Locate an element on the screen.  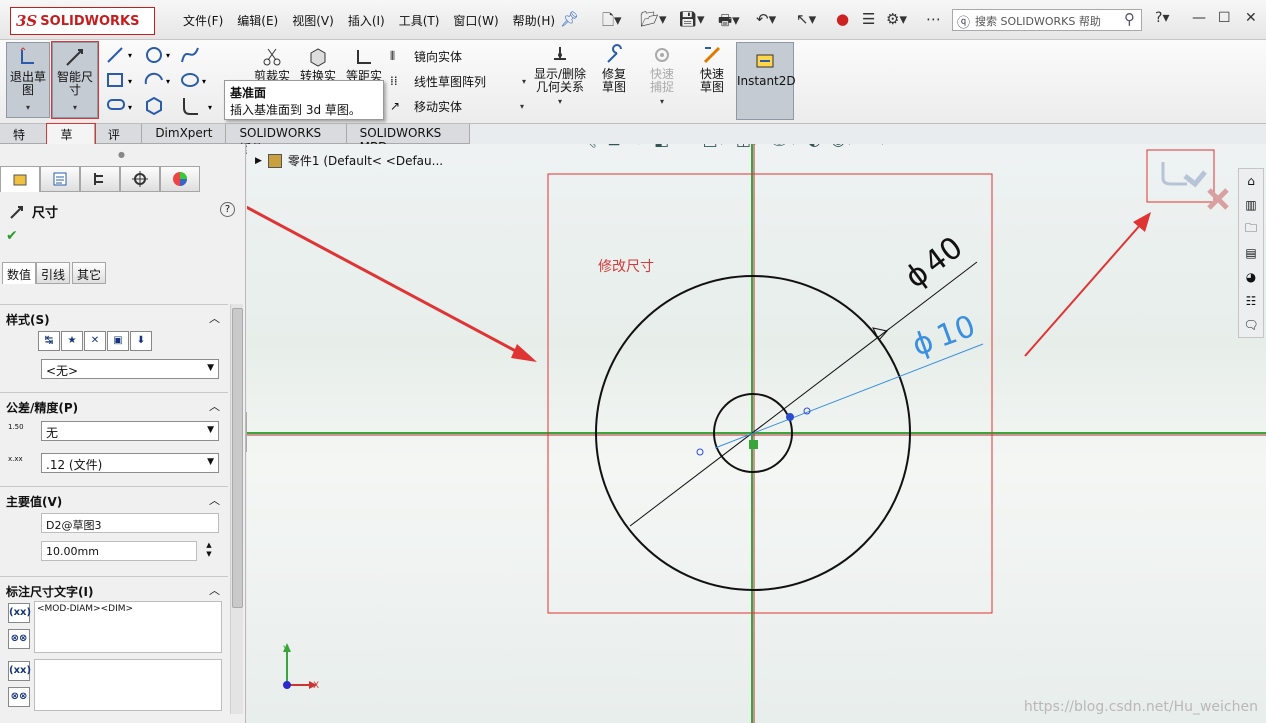
select-icon: ↖▾ is located at coordinates (806, 19).